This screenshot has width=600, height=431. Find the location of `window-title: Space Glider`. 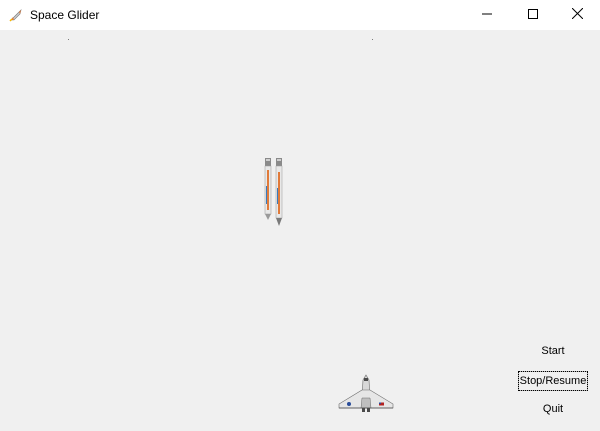

window-title: Space Glider is located at coordinates (65, 15).